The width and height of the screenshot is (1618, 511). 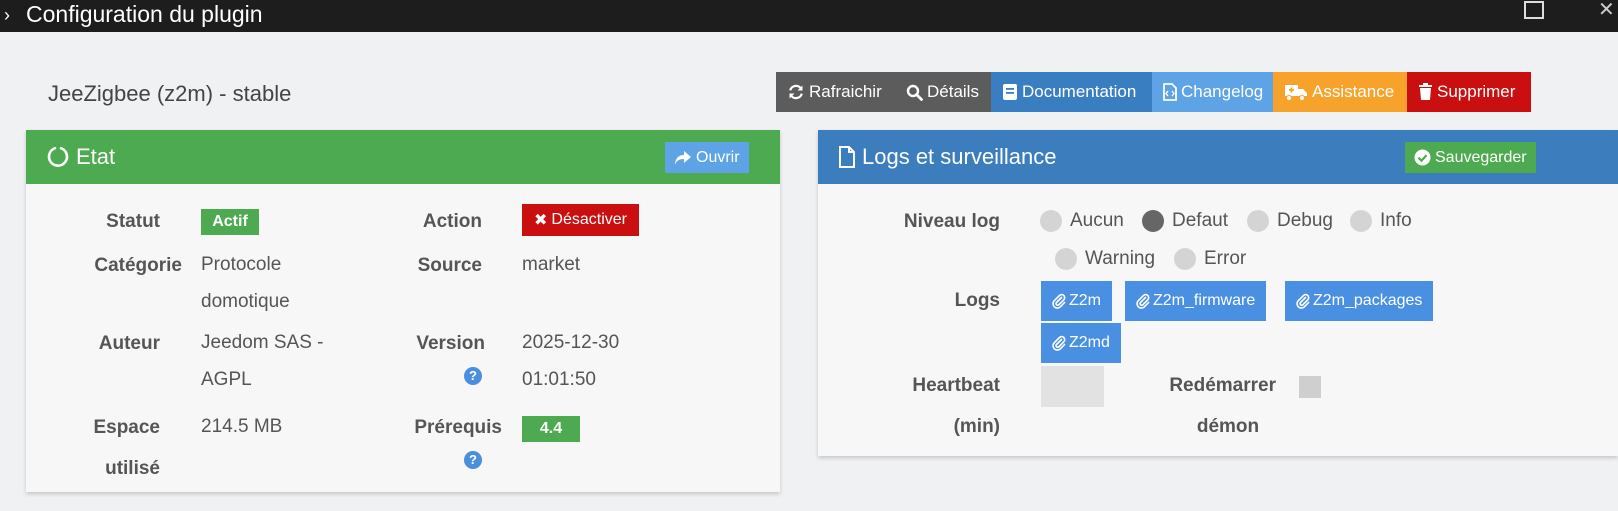 I want to click on log-level-info: Info, so click(x=1381, y=221).